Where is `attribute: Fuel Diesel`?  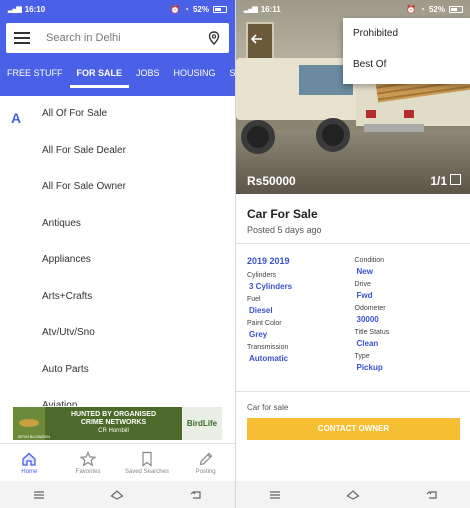
attribute: Fuel Diesel is located at coordinates (301, 305).